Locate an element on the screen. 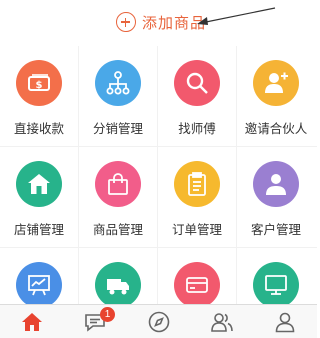 The image size is (320, 338). message-badge: 1 is located at coordinates (107, 314).